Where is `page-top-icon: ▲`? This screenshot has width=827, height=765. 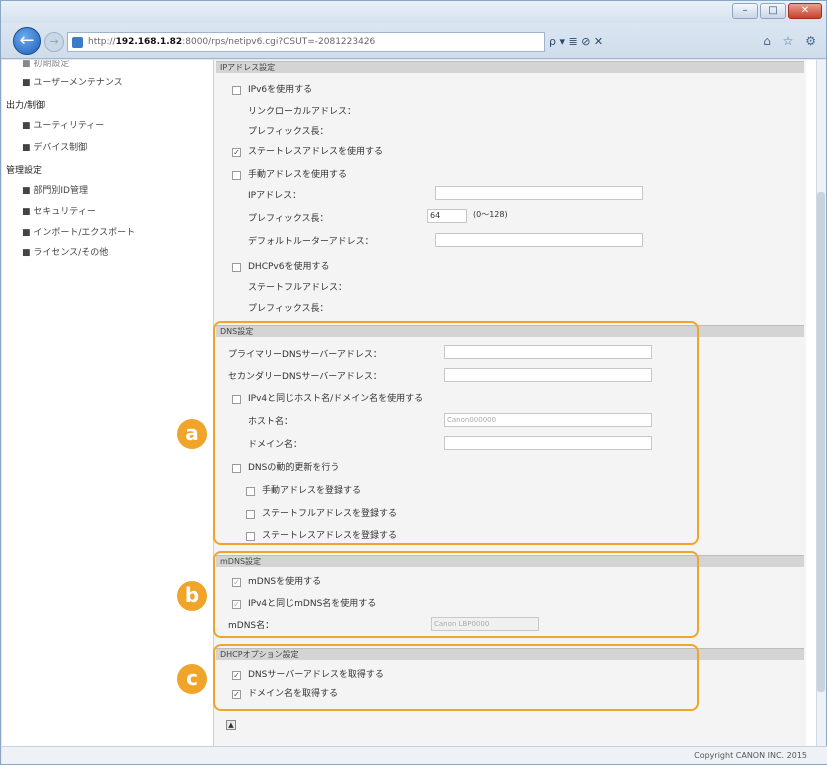 page-top-icon: ▲ is located at coordinates (231, 725).